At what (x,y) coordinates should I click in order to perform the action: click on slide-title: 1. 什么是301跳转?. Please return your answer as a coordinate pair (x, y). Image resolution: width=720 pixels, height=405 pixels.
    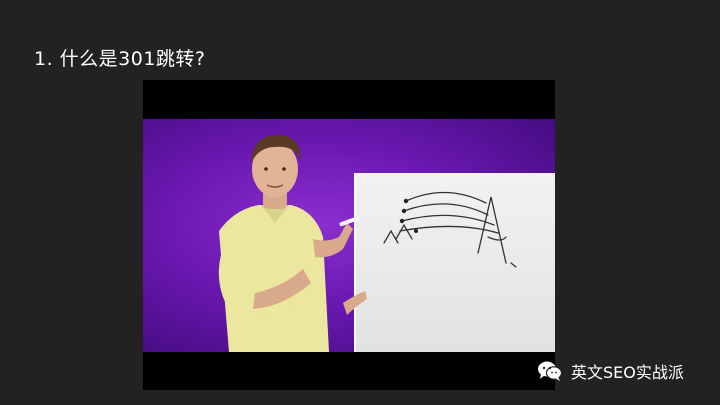
    Looking at the image, I should click on (120, 59).